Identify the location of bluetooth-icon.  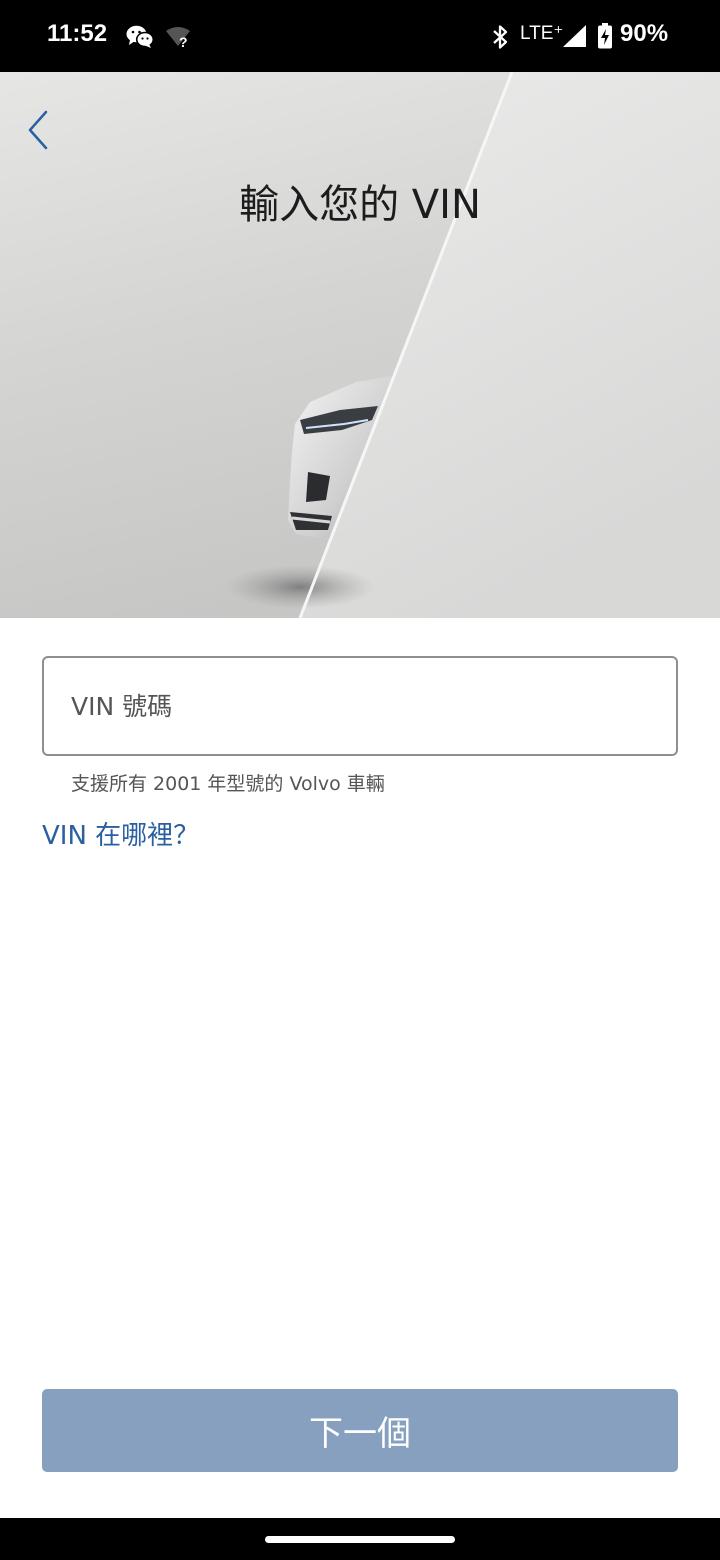
(501, 39).